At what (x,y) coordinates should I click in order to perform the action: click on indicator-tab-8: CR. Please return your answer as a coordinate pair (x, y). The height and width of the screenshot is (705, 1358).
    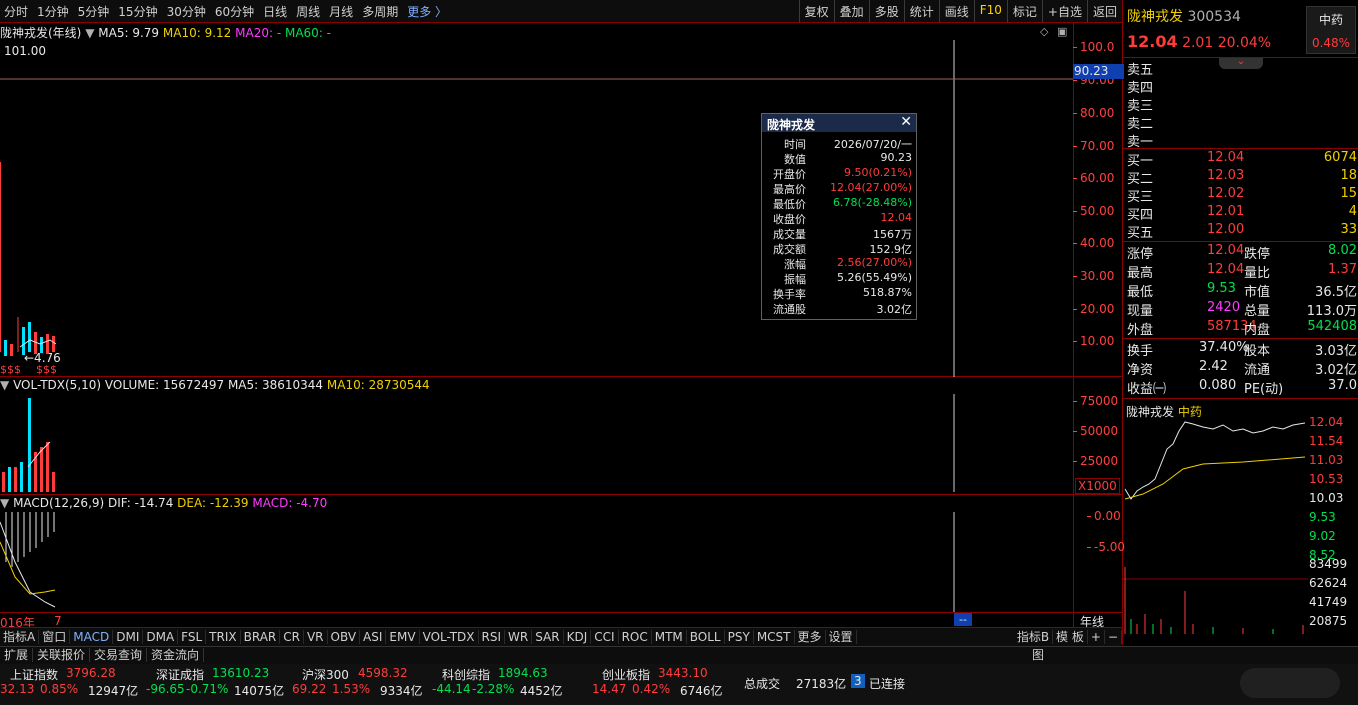
    Looking at the image, I should click on (292, 637).